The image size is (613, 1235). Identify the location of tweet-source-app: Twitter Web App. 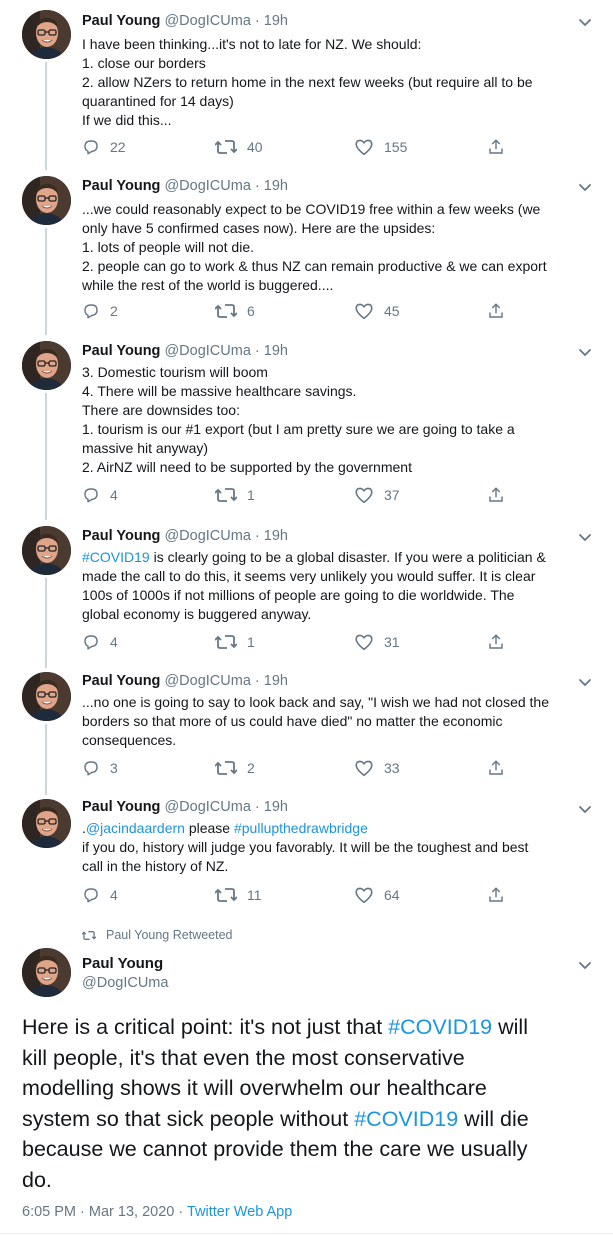
(239, 1212).